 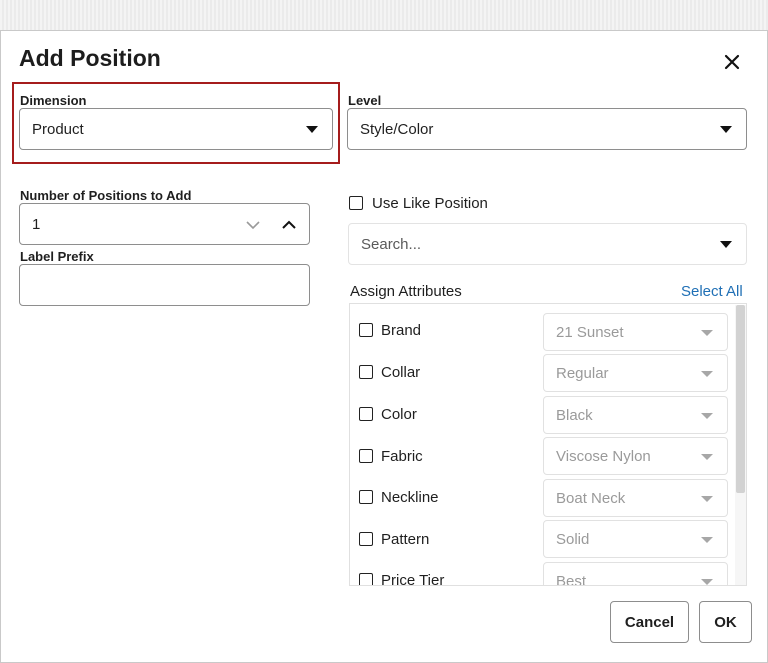 I want to click on attribute-select-brand: 21 Sunset, so click(x=635, y=332).